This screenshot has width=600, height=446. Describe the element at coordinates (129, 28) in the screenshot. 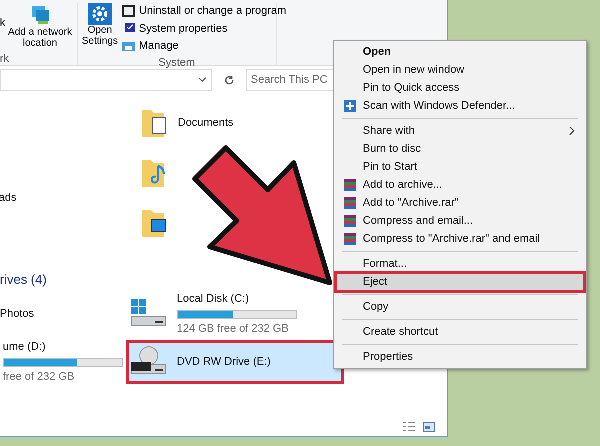

I see `checklist-icon` at that location.